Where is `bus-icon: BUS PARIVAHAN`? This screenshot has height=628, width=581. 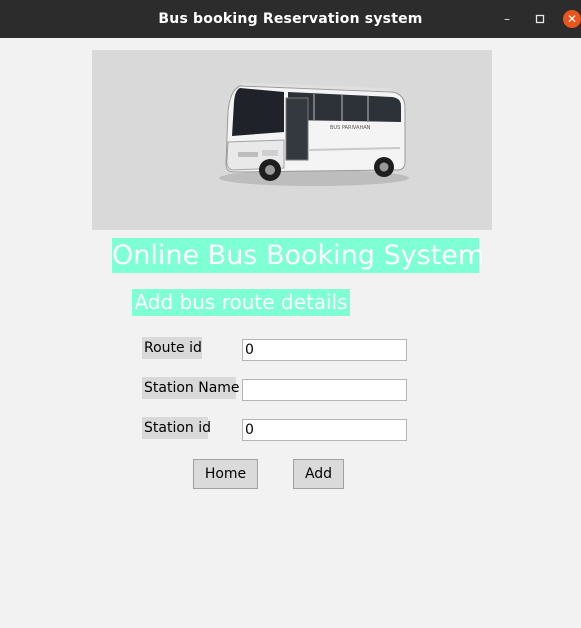 bus-icon: BUS PARIVAHAN is located at coordinates (314, 134).